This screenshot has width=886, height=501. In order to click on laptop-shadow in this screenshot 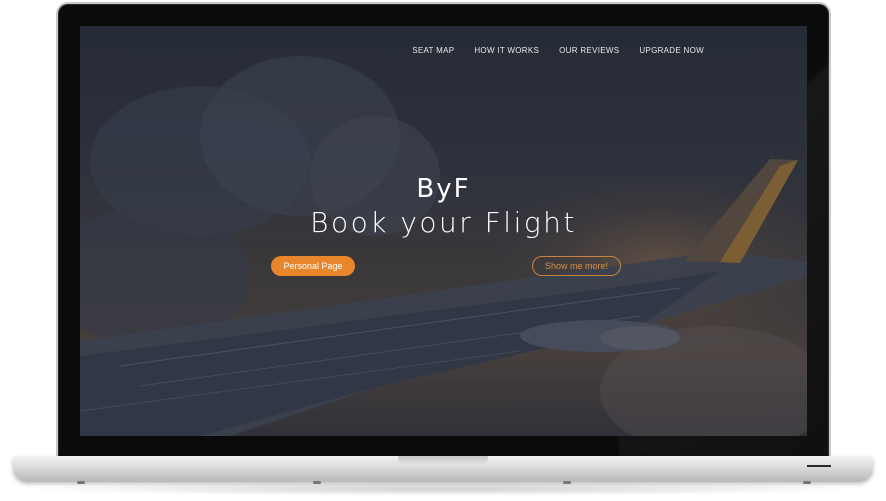, I will do `click(443, 489)`.